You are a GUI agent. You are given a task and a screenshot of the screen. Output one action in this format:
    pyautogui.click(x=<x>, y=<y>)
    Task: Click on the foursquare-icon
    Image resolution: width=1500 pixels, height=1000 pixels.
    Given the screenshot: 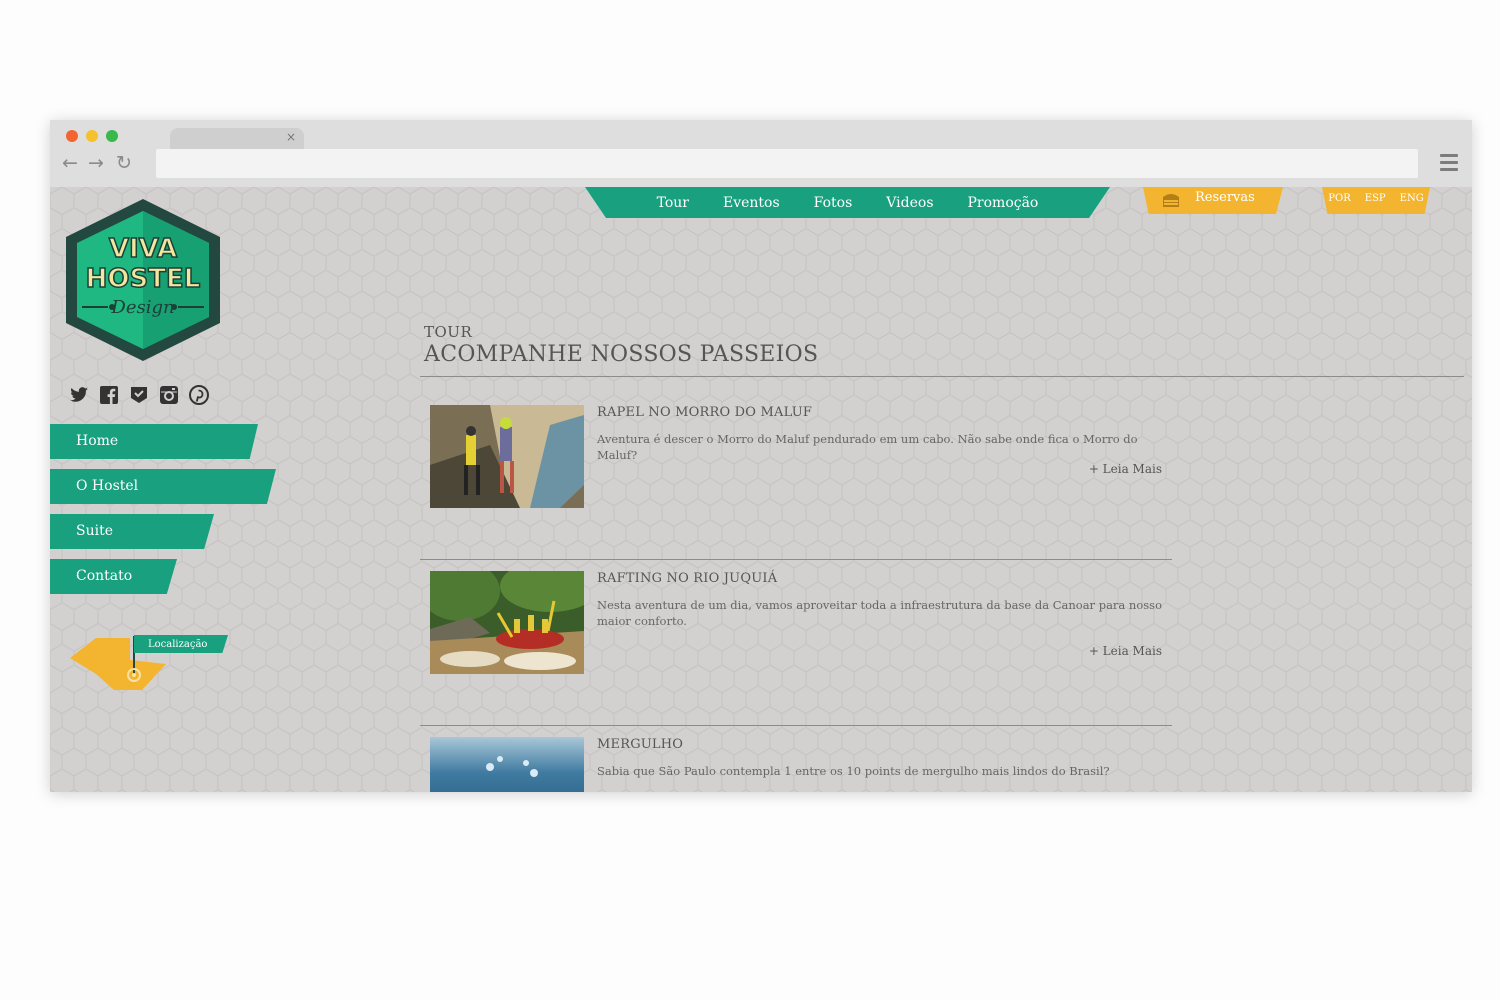 What is the action you would take?
    pyautogui.click(x=139, y=395)
    